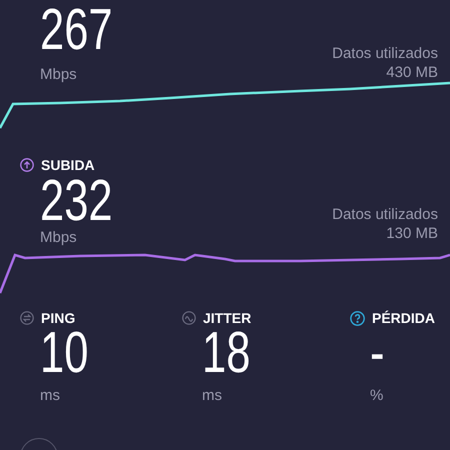  What do you see at coordinates (76, 30) in the screenshot?
I see `download-speed: 267` at bounding box center [76, 30].